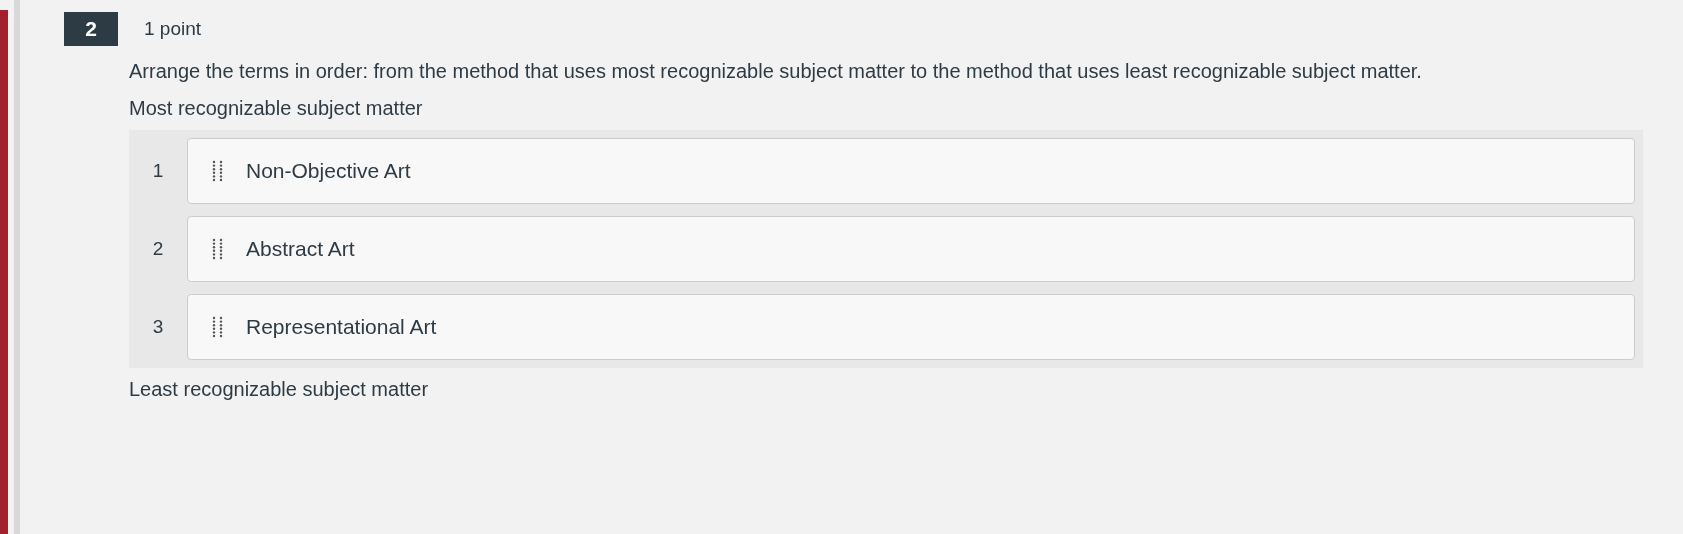 This screenshot has height=534, width=1683. I want to click on draggable-item: Non-Objective Art, so click(911, 171).